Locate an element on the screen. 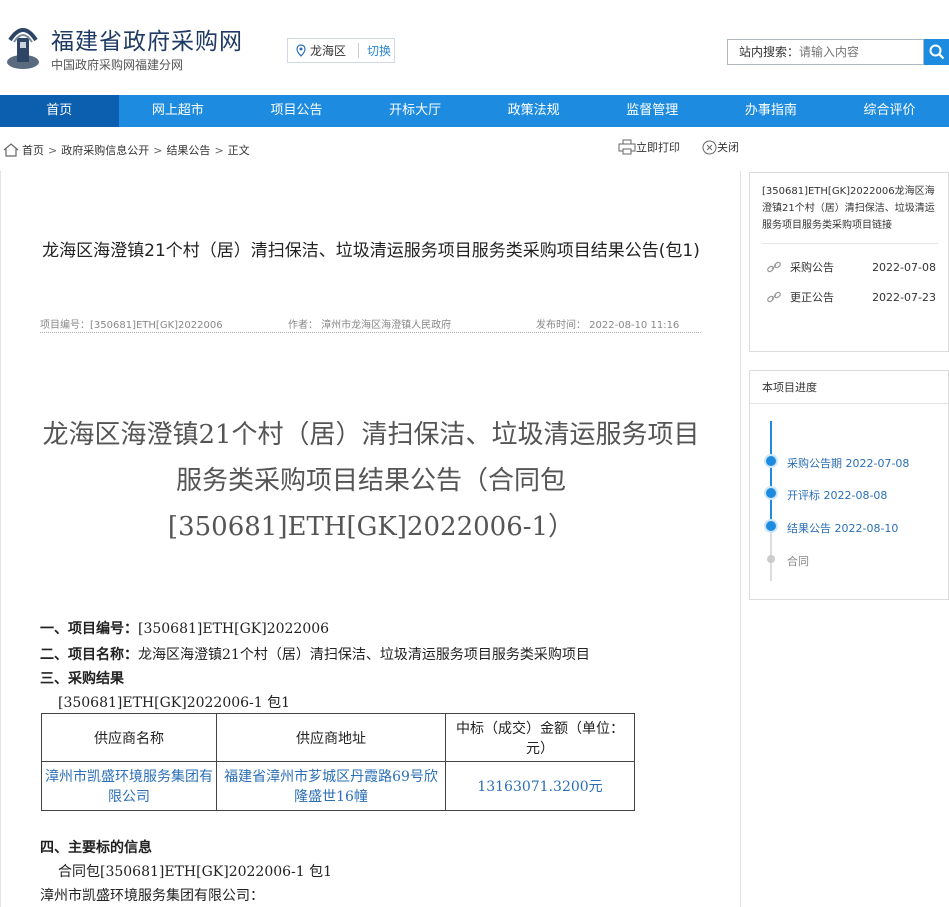 The width and height of the screenshot is (949, 907). section-project-no: 一、项目编号：[350681]ETH[GK]2022006 is located at coordinates (184, 628).